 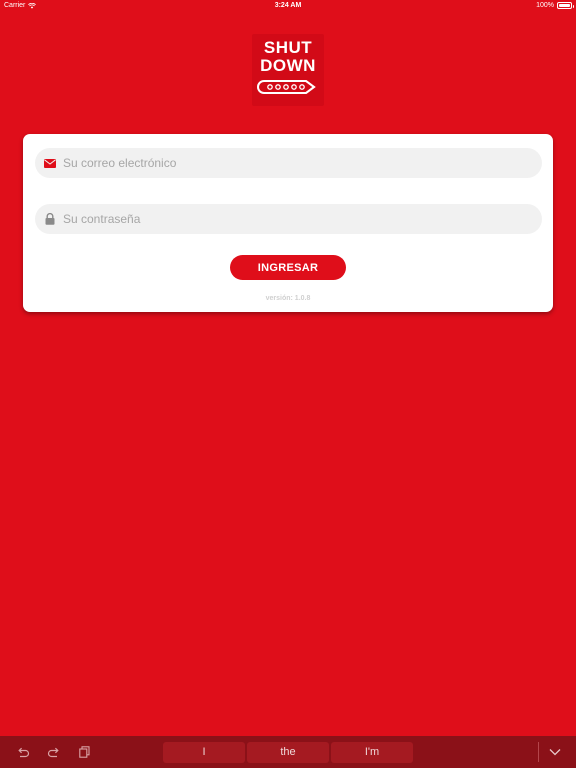 What do you see at coordinates (288, 267) in the screenshot?
I see `login-button: INGRESAR` at bounding box center [288, 267].